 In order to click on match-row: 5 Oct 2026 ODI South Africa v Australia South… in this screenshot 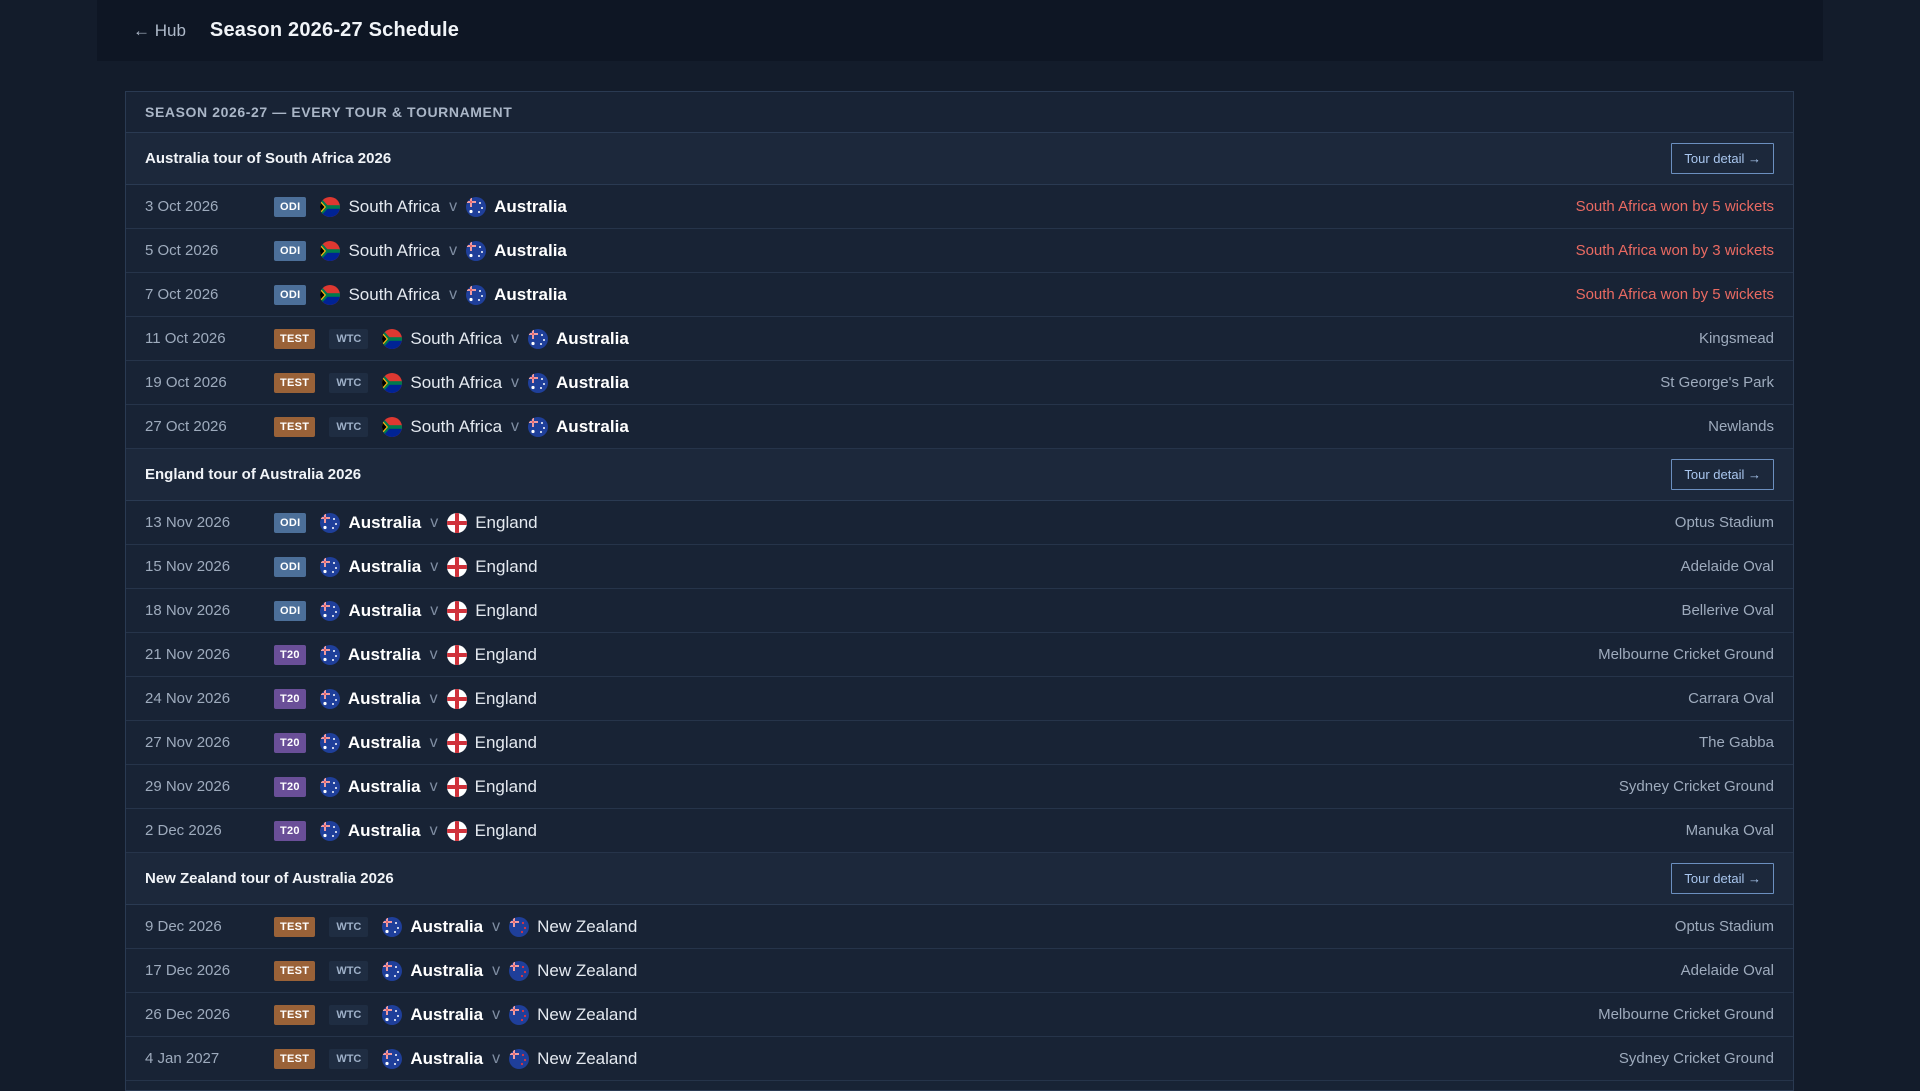, I will do `click(959, 251)`.